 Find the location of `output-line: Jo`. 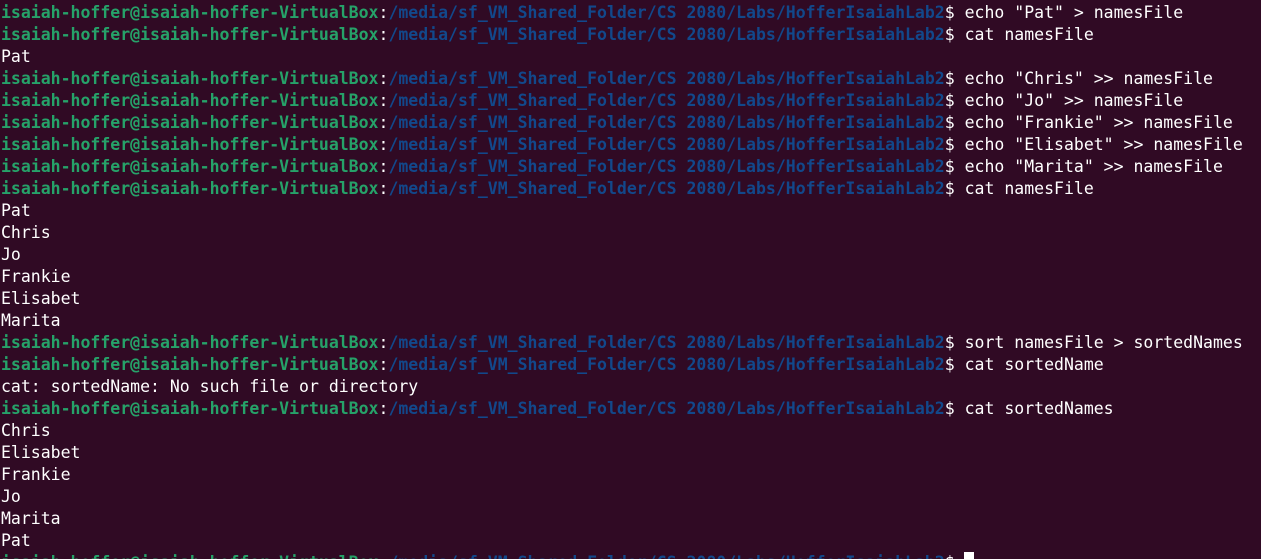

output-line: Jo is located at coordinates (11, 497).